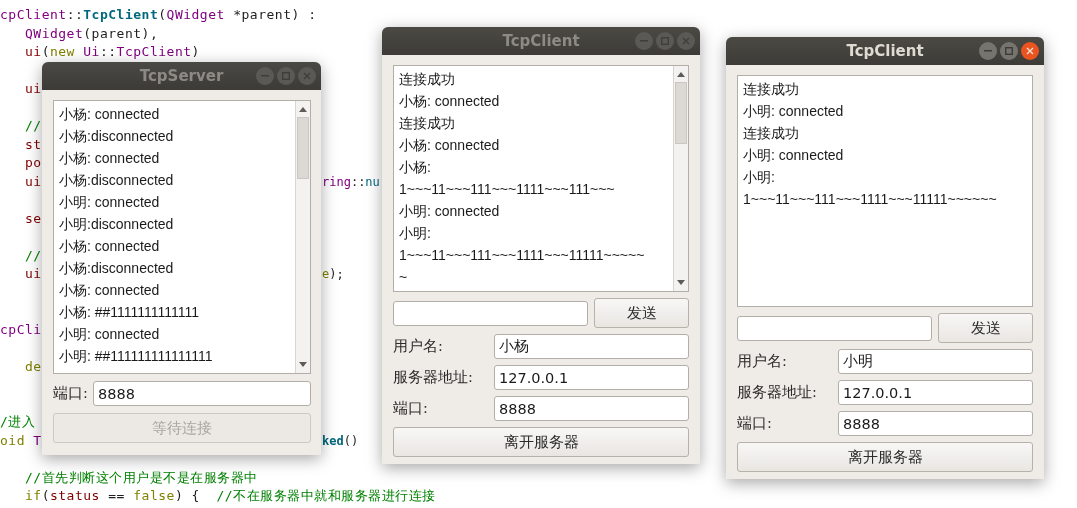 The height and width of the screenshot is (508, 1077). I want to click on code-line: oid T, so click(21, 440).